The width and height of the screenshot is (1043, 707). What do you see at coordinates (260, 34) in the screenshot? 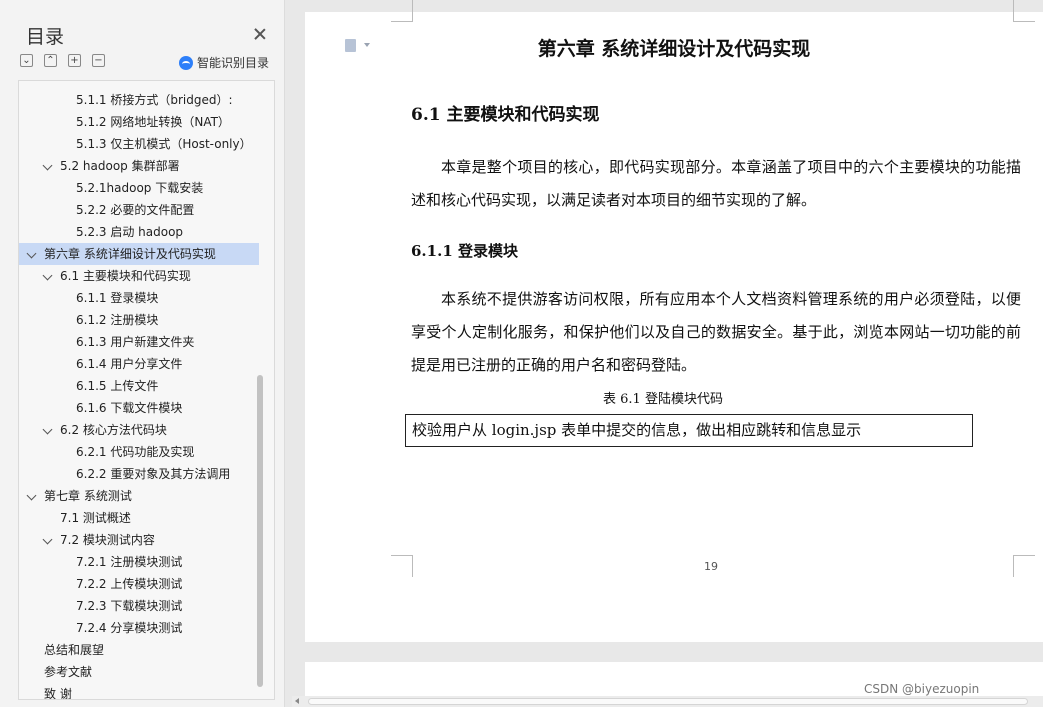
I see `close-icon` at bounding box center [260, 34].